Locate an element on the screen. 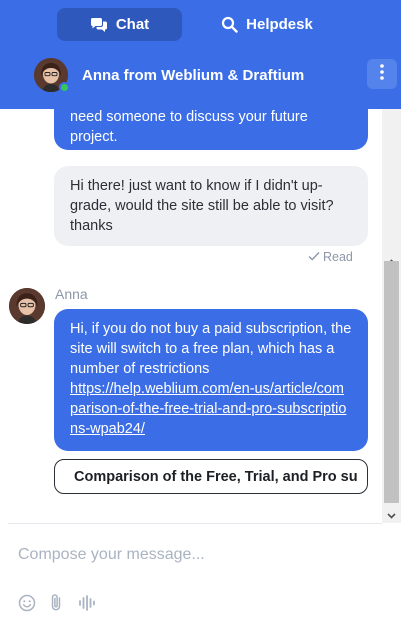 The width and height of the screenshot is (401, 631). attach-file-button is located at coordinates (56, 605).